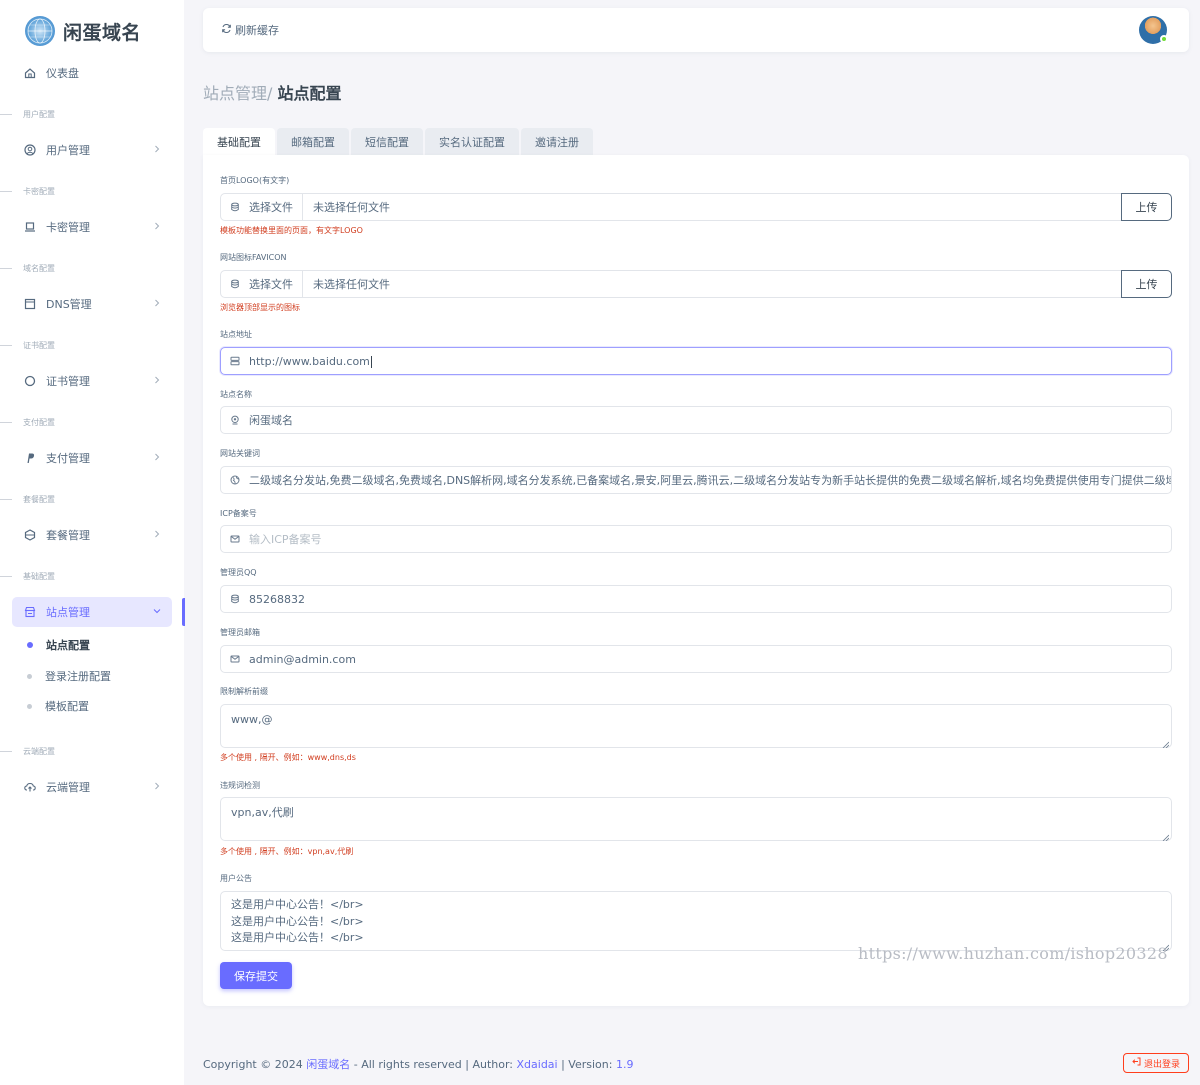 The width and height of the screenshot is (1200, 1085). What do you see at coordinates (39, 191) in the screenshot?
I see `section-label: 卡密配置` at bounding box center [39, 191].